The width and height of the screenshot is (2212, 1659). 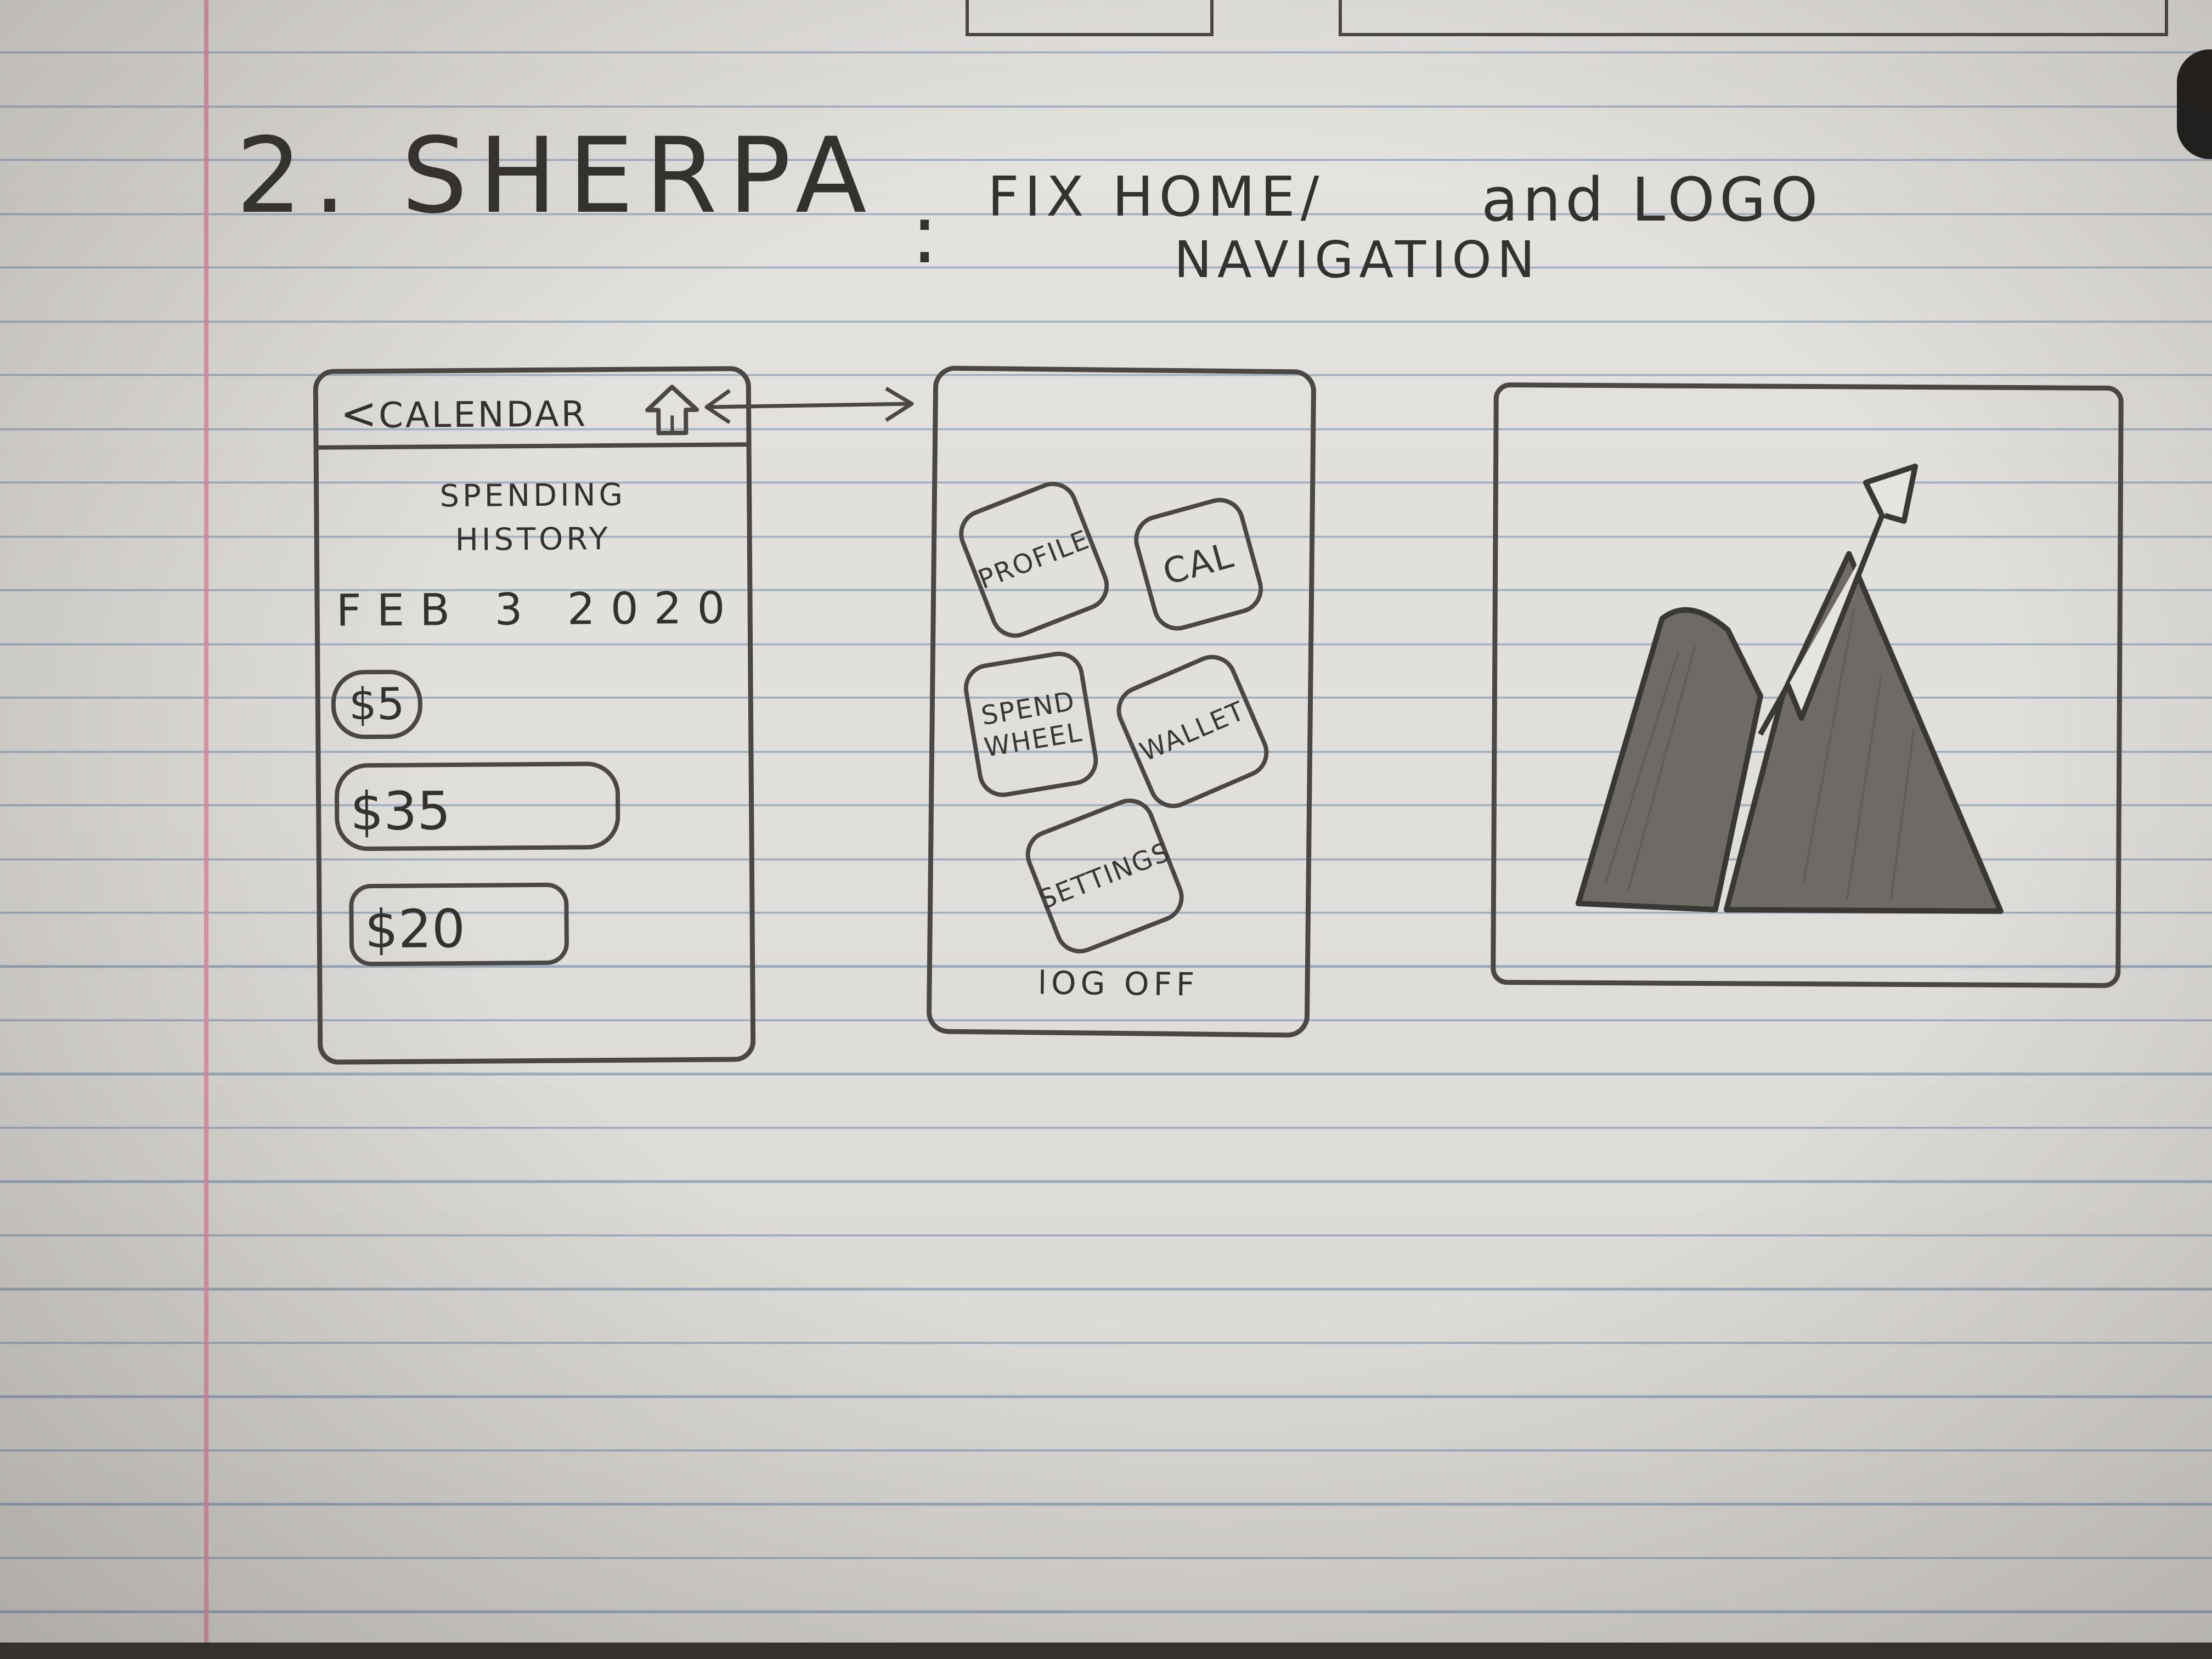 I want to click on spend-wheel-tile: SPEND WHEEL, so click(x=1031, y=724).